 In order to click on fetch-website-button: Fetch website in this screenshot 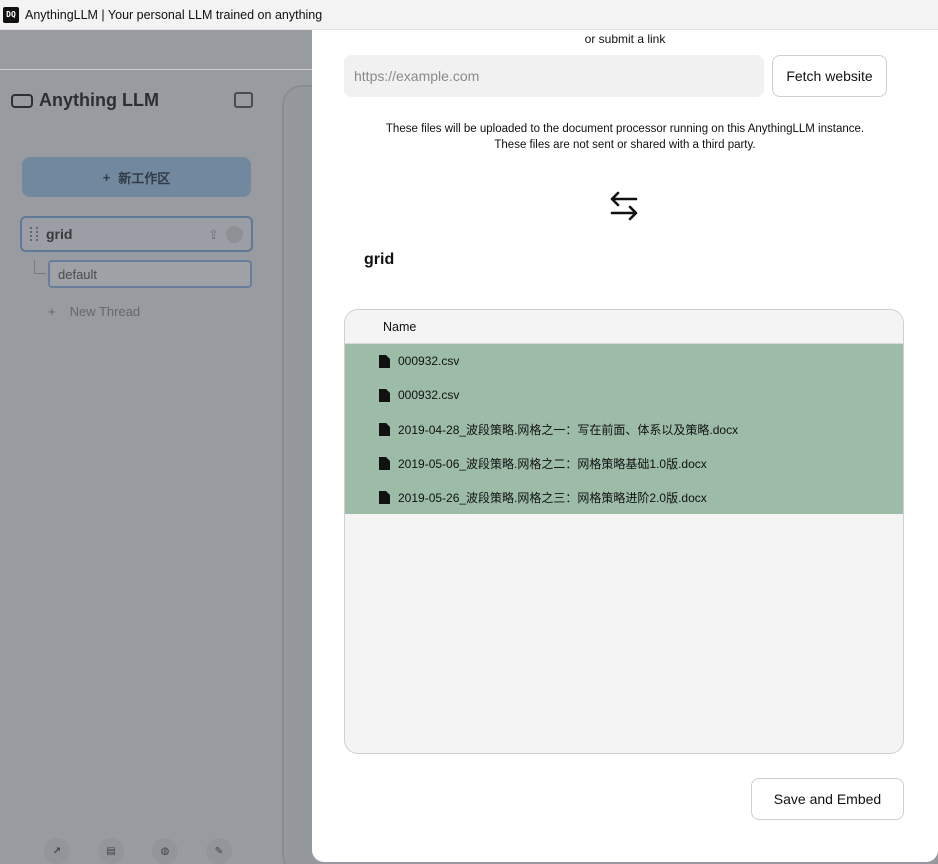, I will do `click(829, 76)`.